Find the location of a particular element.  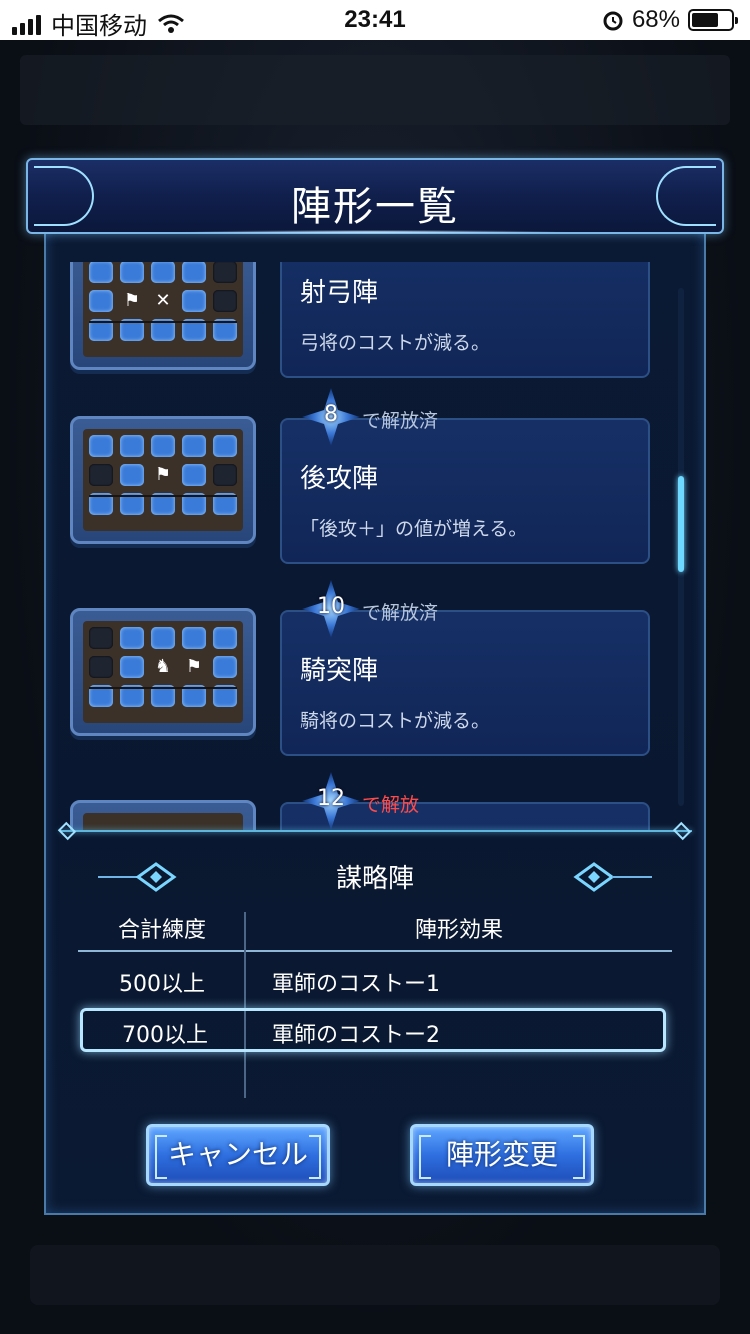

scrollbar-thumb is located at coordinates (681, 524).